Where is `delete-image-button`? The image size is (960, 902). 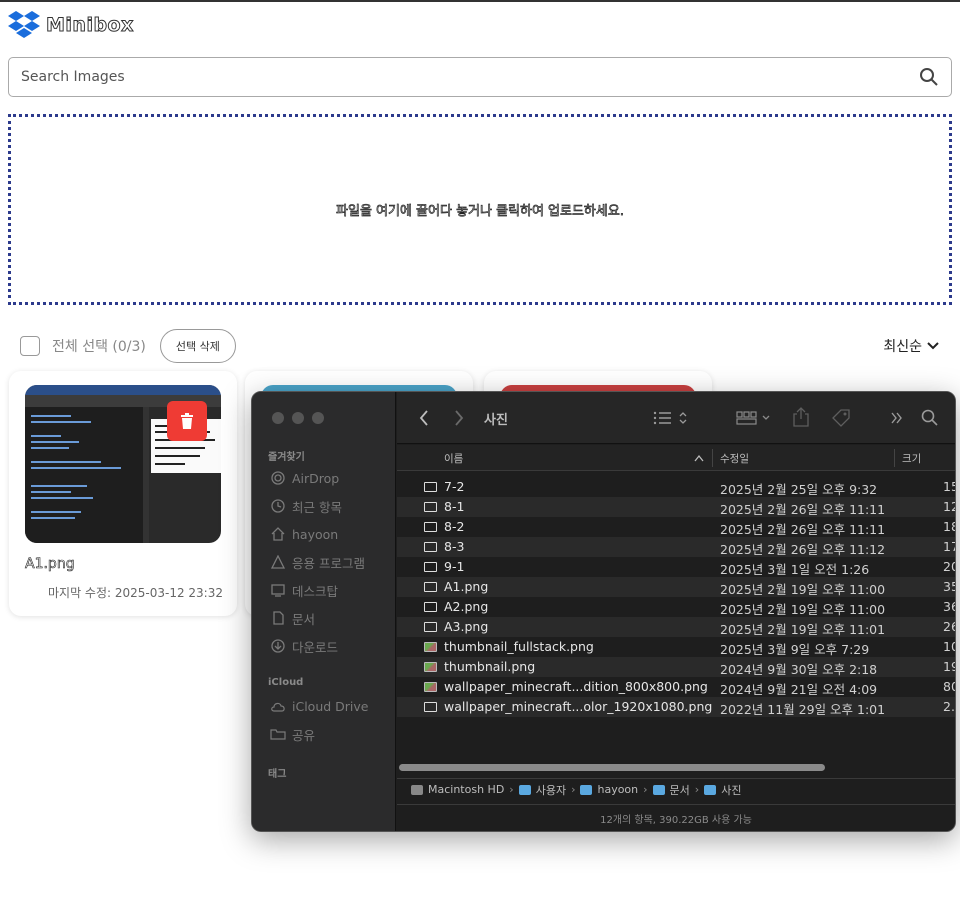
delete-image-button is located at coordinates (187, 421).